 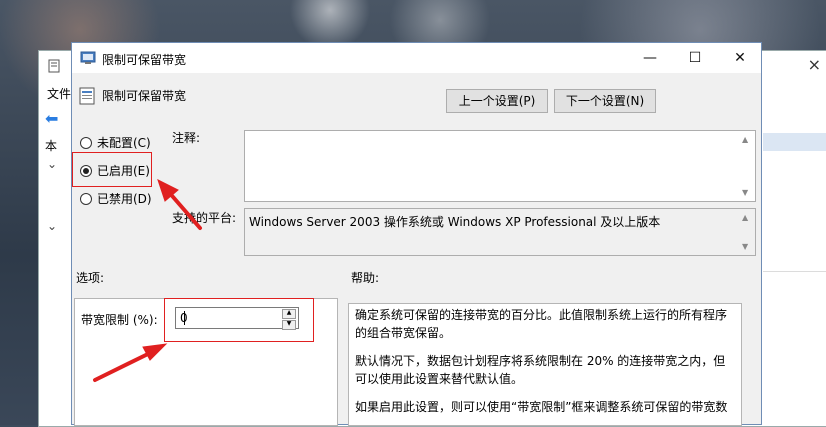 What do you see at coordinates (123, 366) in the screenshot?
I see `arrow-line-bandwidth` at bounding box center [123, 366].